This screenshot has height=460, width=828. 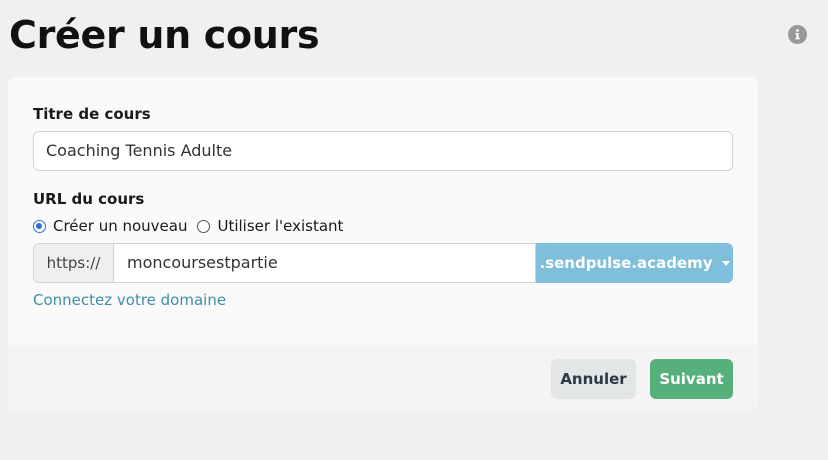 I want to click on radio-use-existing-button, so click(x=204, y=226).